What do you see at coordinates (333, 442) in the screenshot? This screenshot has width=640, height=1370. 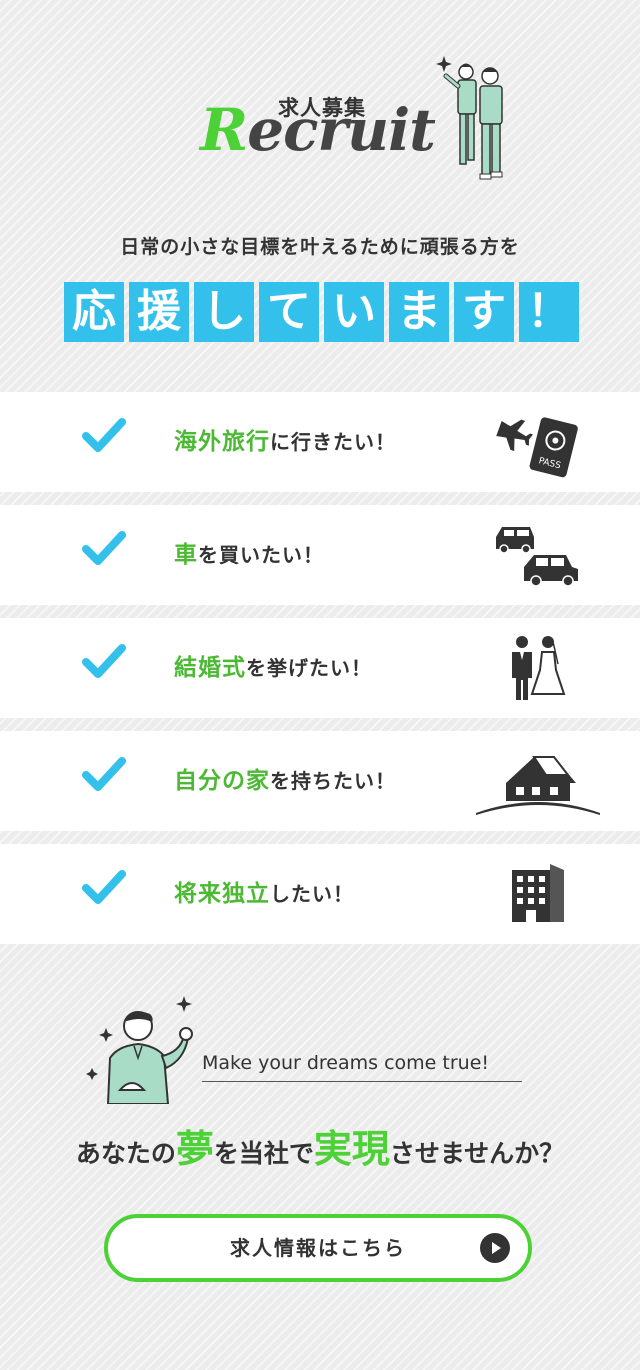 I see `wish-rest: に行きたい！` at bounding box center [333, 442].